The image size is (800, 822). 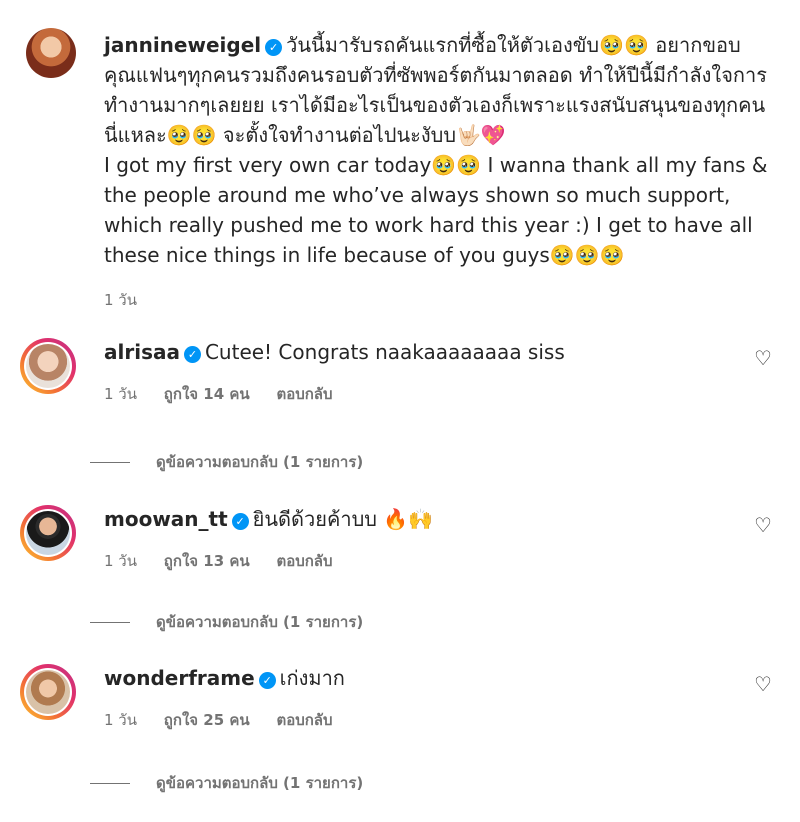 I want to click on comment-meta: 1 วัน ถูกใจ 13 คน ตอบกลับ, so click(x=404, y=561).